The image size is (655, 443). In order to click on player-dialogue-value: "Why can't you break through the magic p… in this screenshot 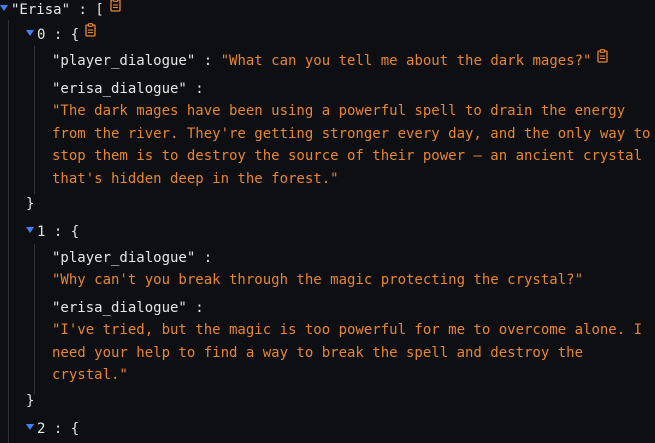, I will do `click(317, 280)`.